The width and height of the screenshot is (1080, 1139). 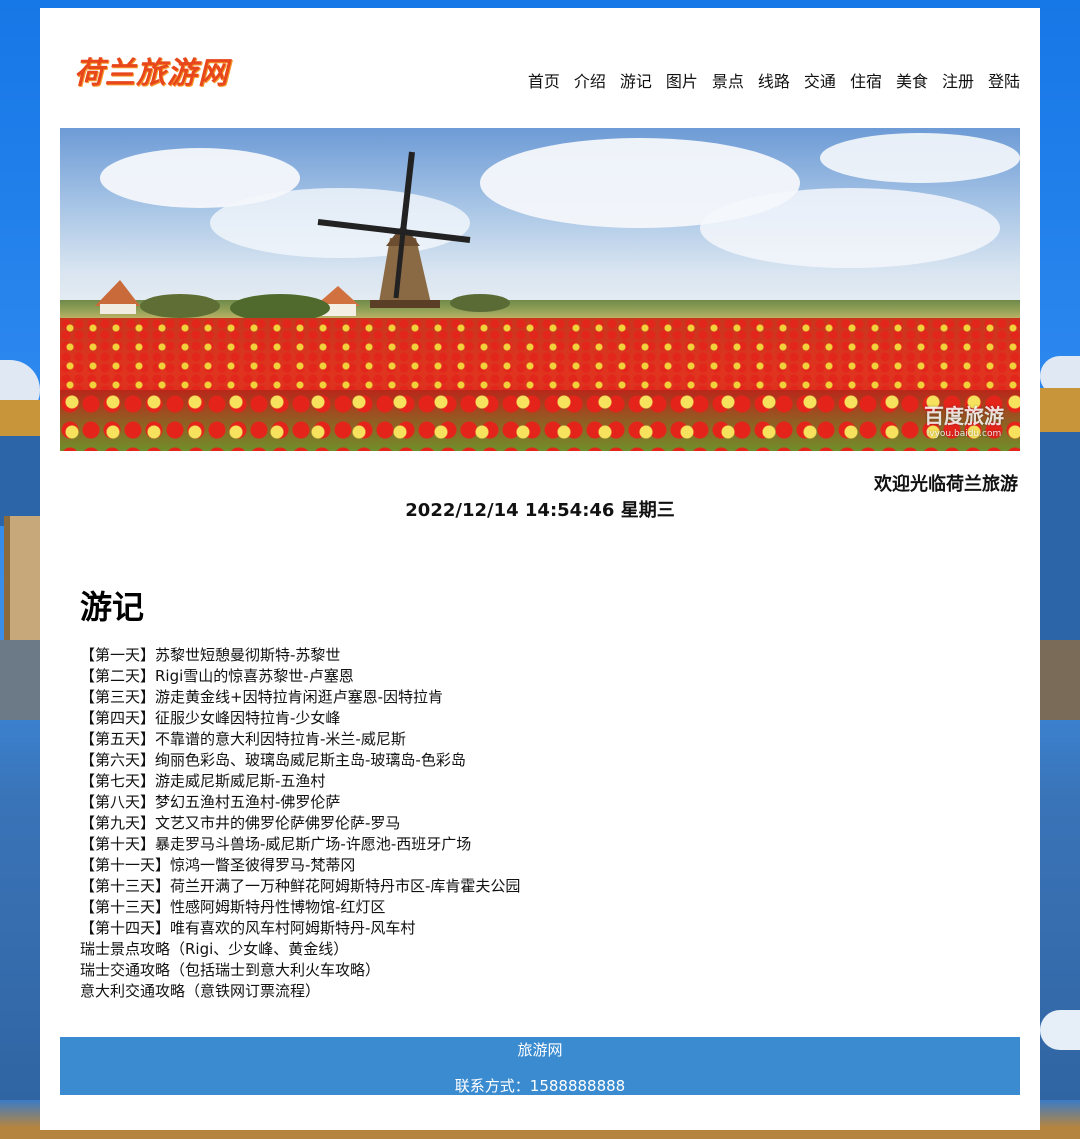 I want to click on travel-note-link: 【第八天】梦幻五渔村五渔村-佛罗伦萨, so click(x=530, y=802).